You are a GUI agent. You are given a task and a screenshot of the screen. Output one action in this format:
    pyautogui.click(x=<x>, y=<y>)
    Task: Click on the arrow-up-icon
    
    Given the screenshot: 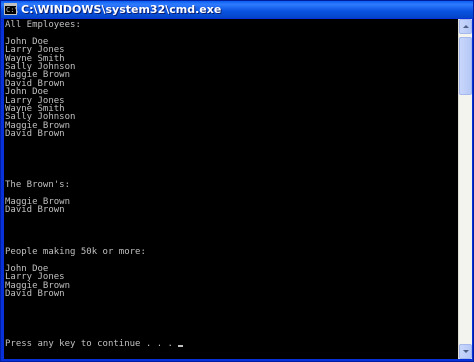 What is the action you would take?
    pyautogui.click(x=466, y=26)
    